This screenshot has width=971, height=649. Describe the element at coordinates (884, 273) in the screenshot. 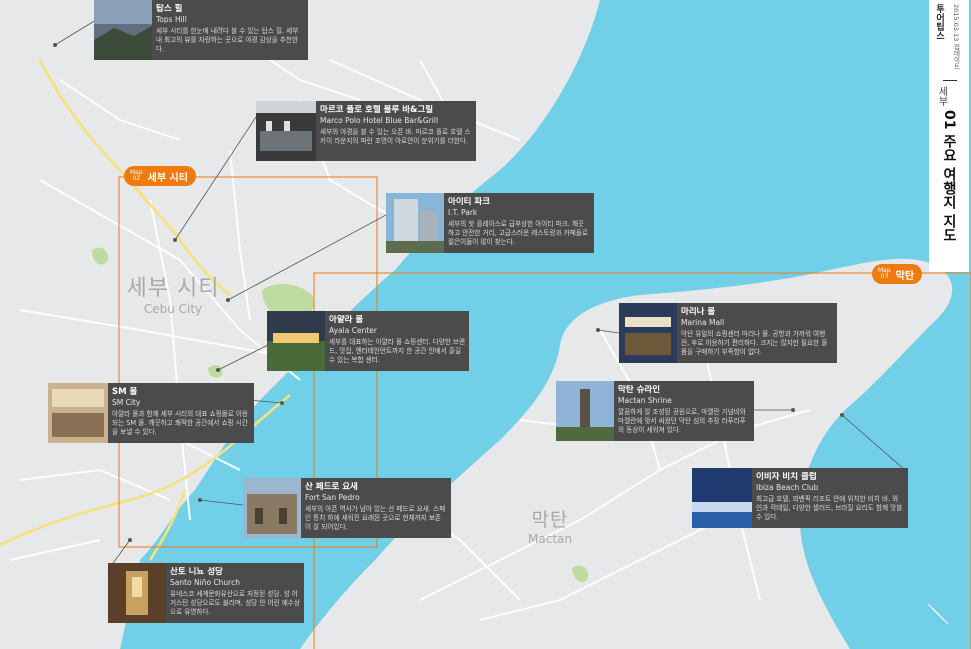

I see `map-number: Map 03` at that location.